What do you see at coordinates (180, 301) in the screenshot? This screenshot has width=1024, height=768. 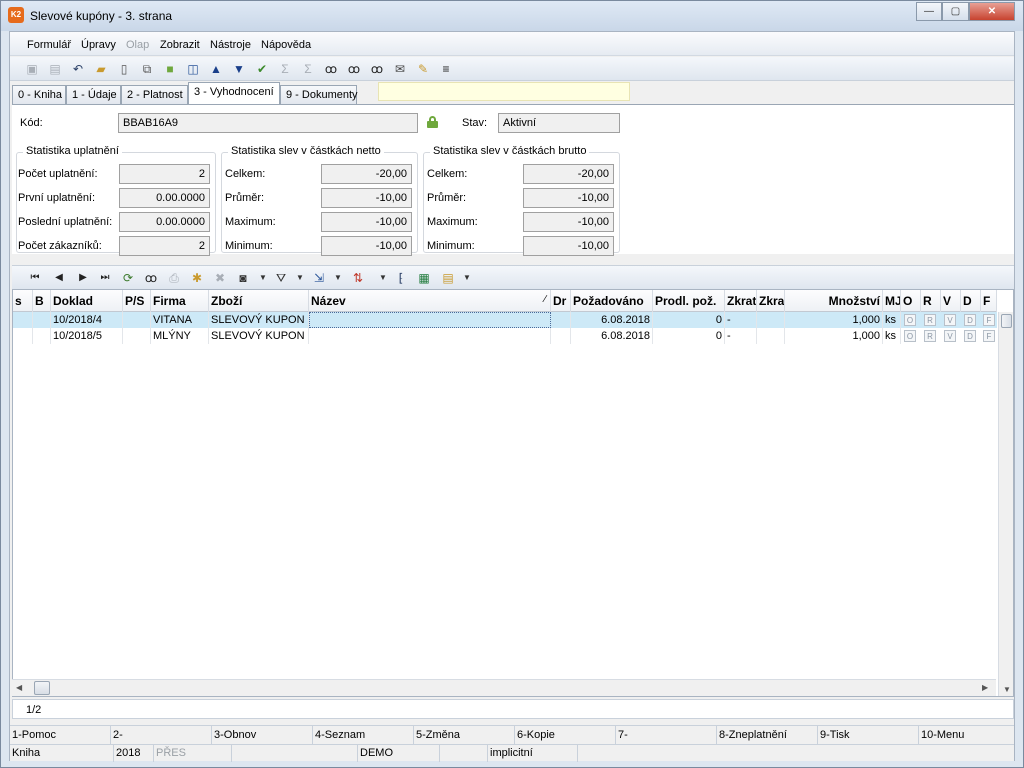 I see `col-firma: Firma` at bounding box center [180, 301].